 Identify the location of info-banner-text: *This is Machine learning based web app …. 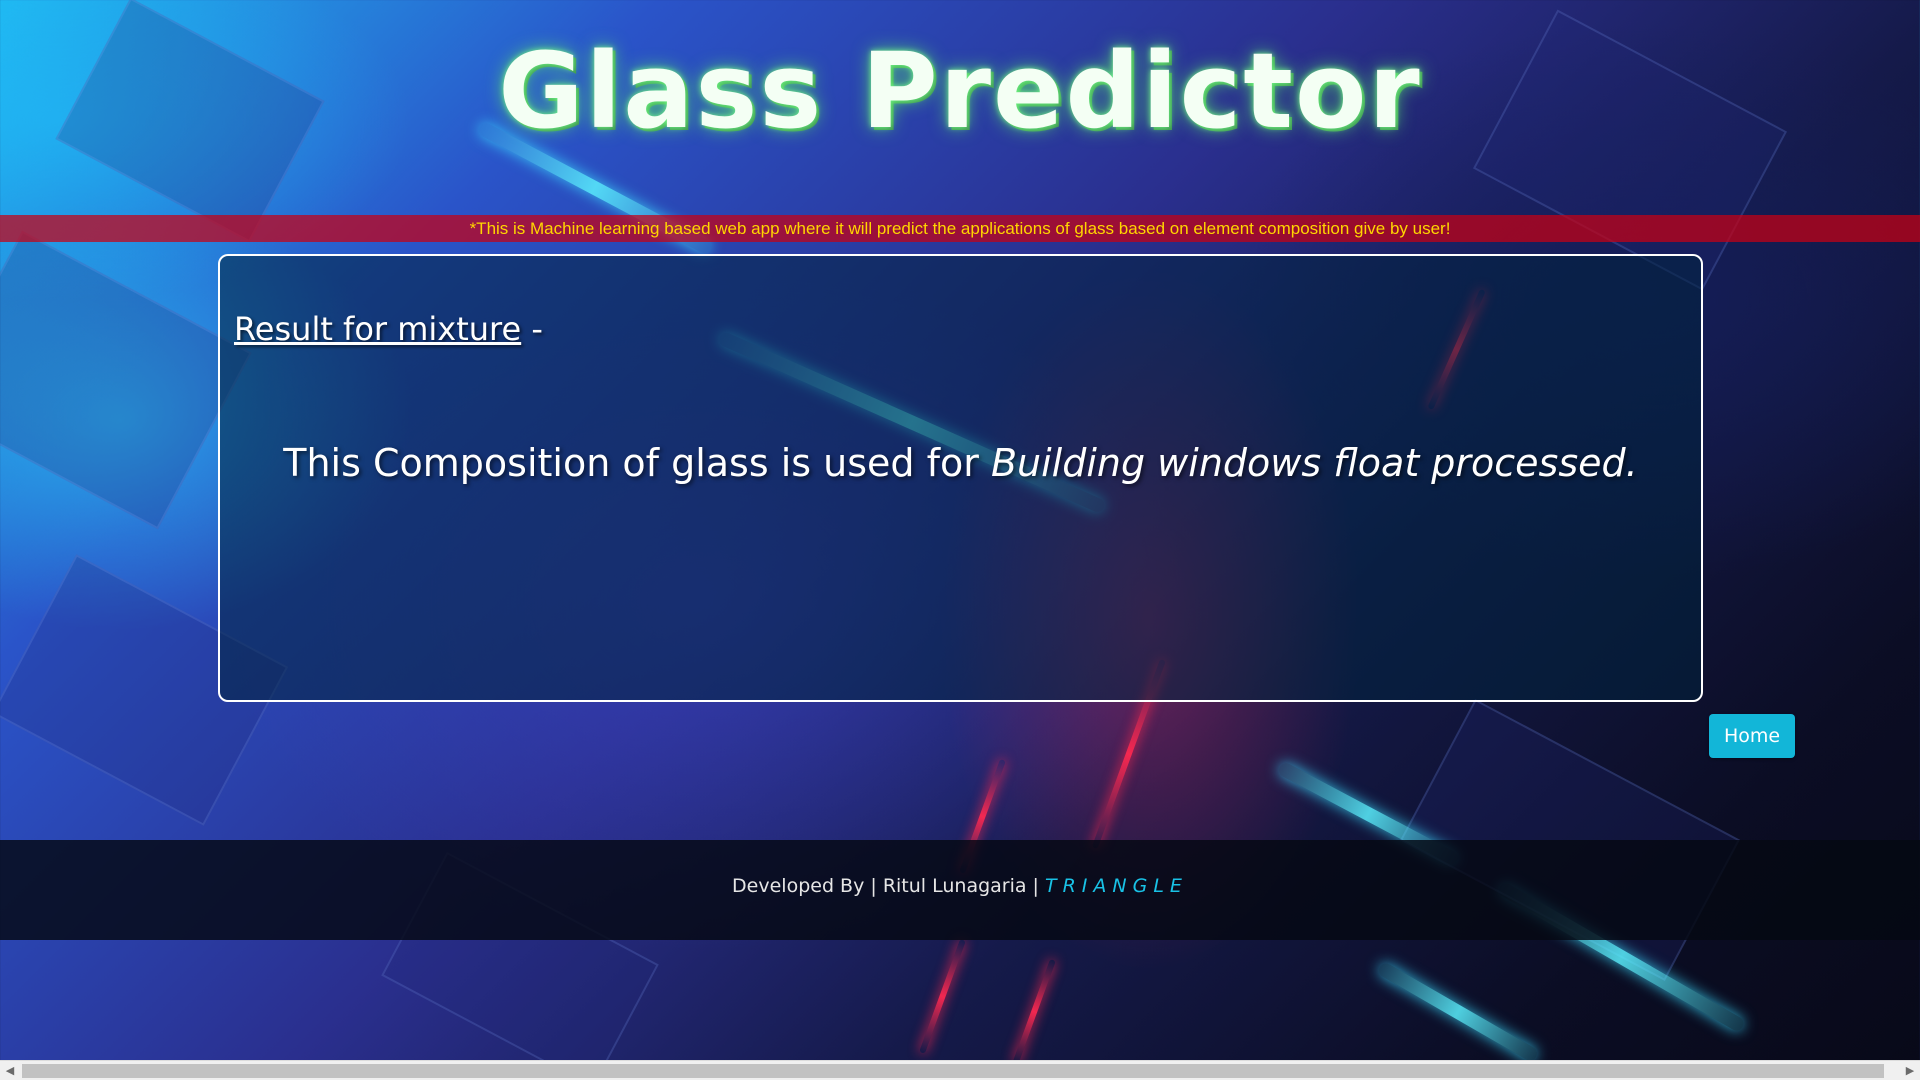
(960, 228).